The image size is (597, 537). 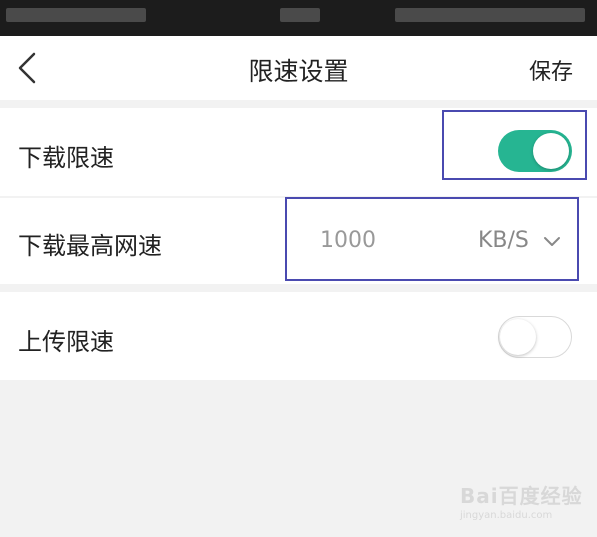 What do you see at coordinates (551, 70) in the screenshot?
I see `save-button: 保存` at bounding box center [551, 70].